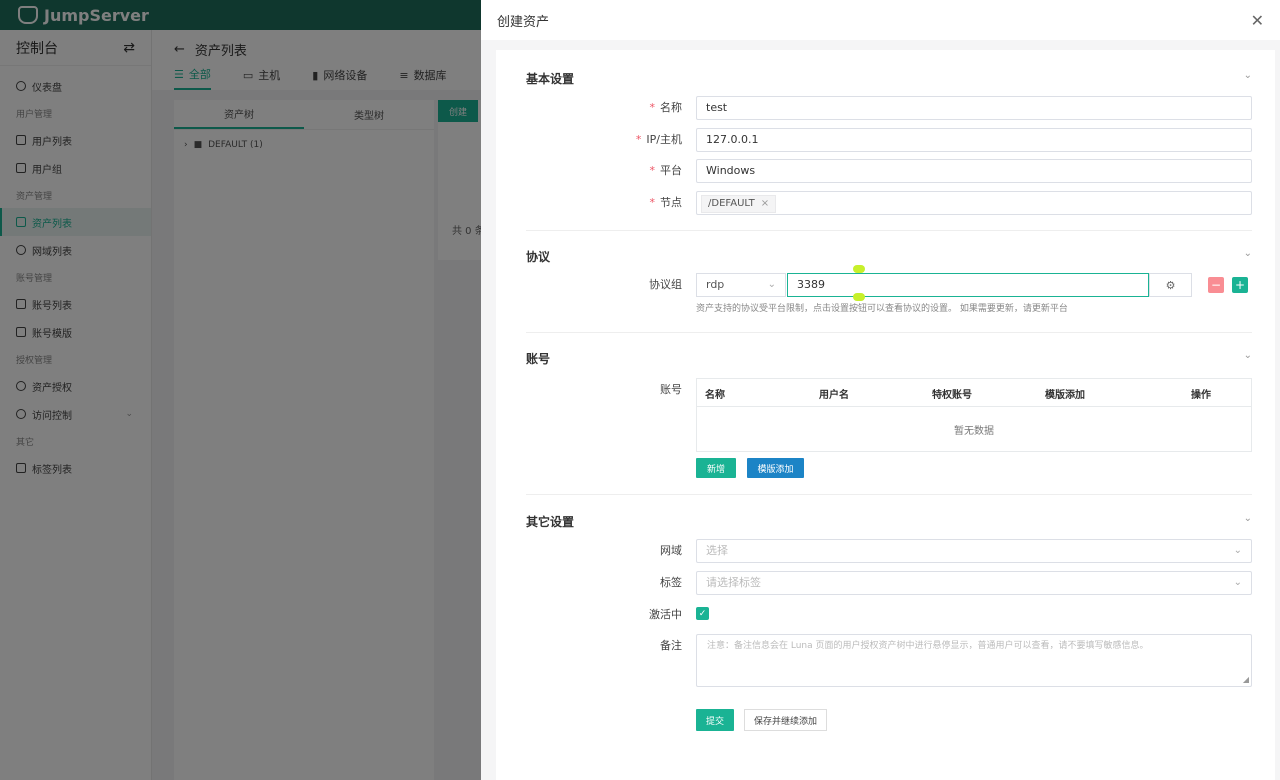  I want to click on field-active: 激活中 ✓, so click(889, 615).